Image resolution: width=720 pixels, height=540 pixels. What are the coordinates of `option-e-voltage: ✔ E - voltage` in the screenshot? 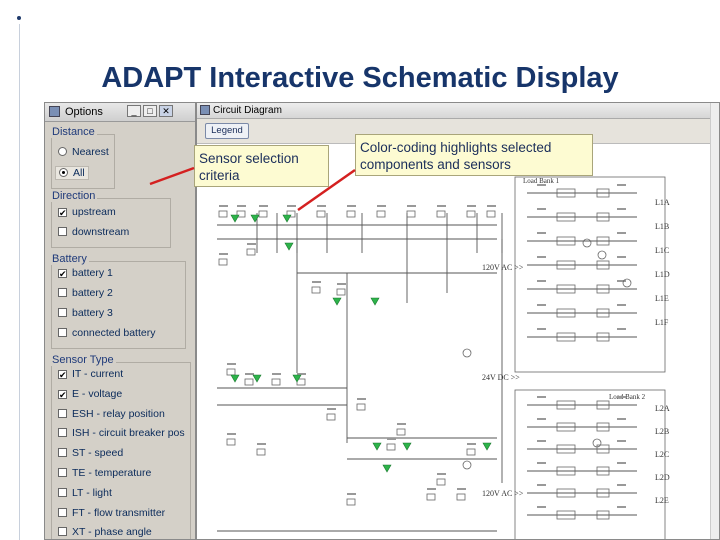 It's located at (90, 394).